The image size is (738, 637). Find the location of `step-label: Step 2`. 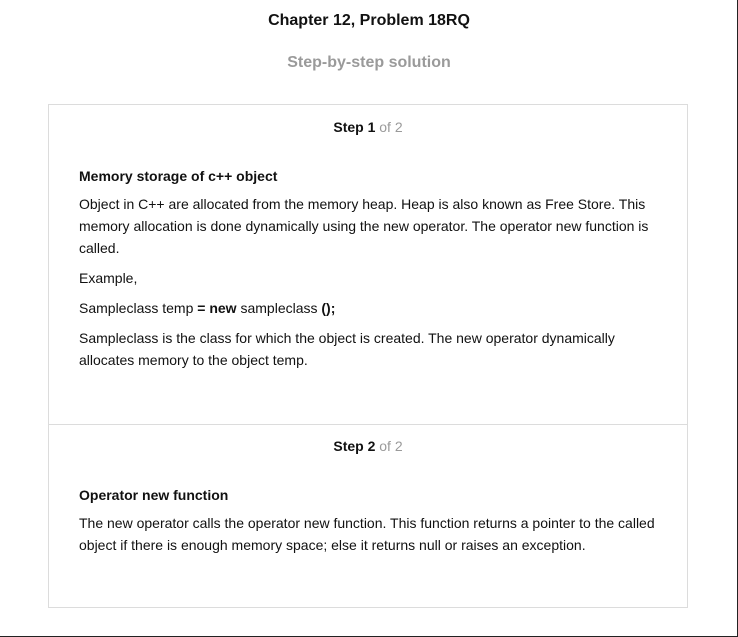

step-label: Step 2 is located at coordinates (354, 446).